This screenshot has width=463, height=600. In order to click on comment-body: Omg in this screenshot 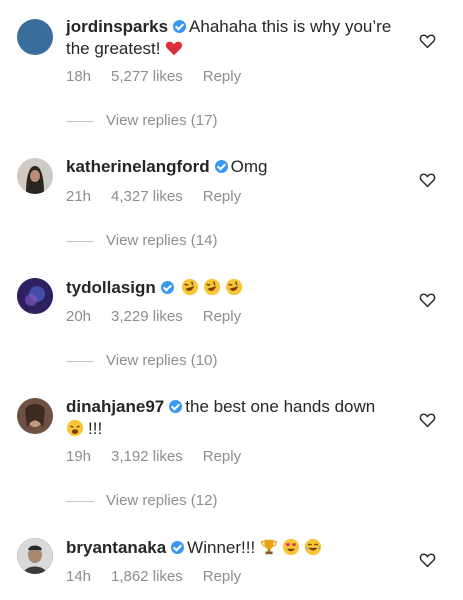, I will do `click(249, 166)`.